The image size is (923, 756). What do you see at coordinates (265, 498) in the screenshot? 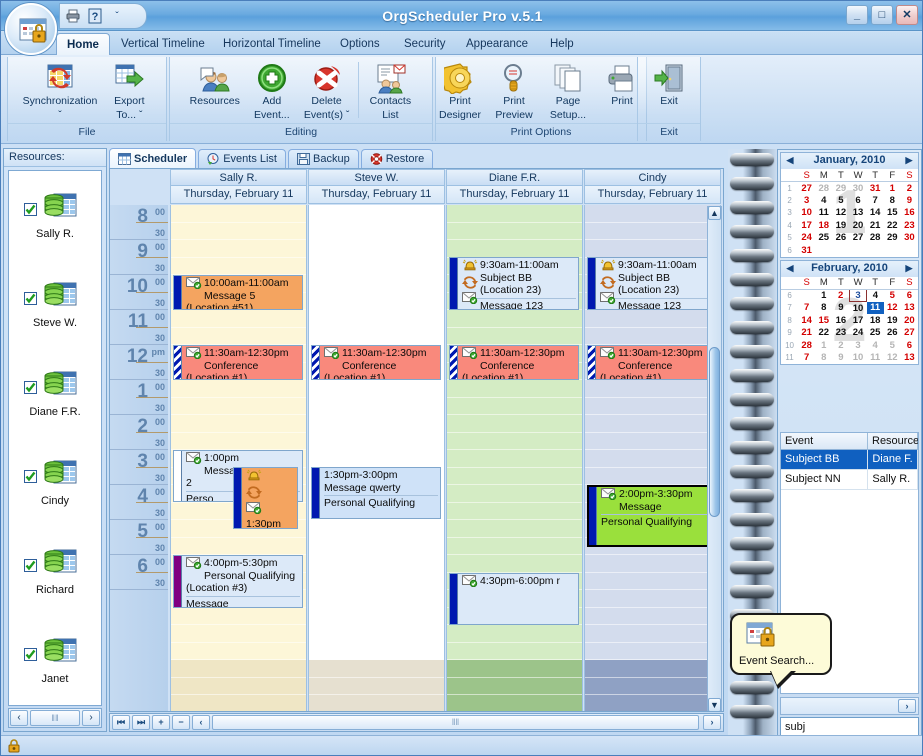
I see `event-block: 1:30pm Subject NN Message..` at bounding box center [265, 498].